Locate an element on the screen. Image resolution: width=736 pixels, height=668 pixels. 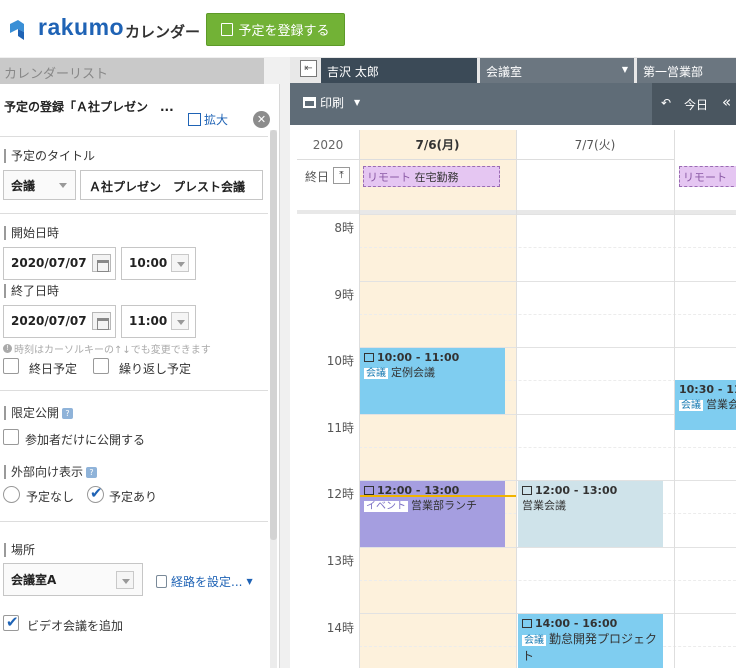
end-time-dropdown is located at coordinates (180, 321).